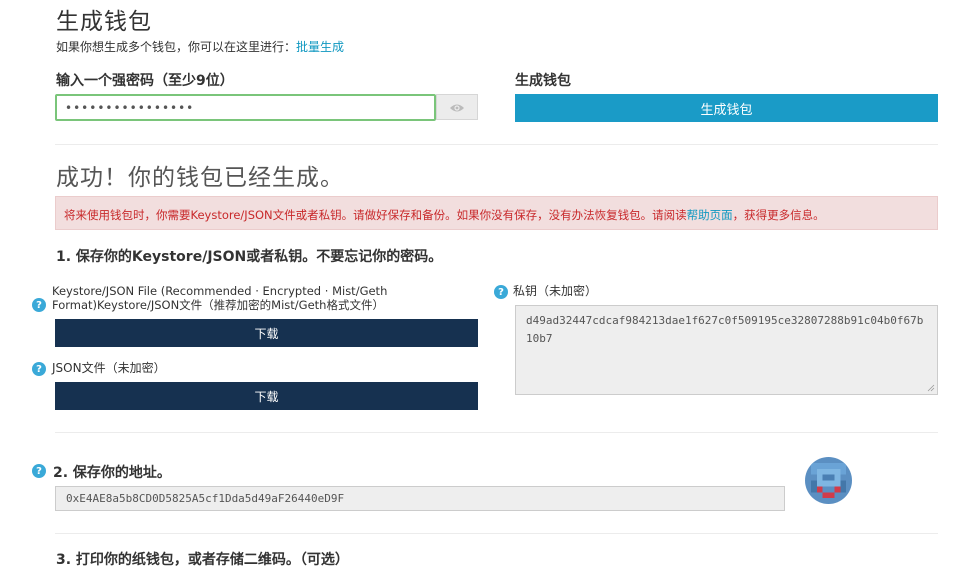  I want to click on bulk-generate-hint: 如果你想生成多个钱包，你可以在这里进行：批量生成, so click(200, 46).